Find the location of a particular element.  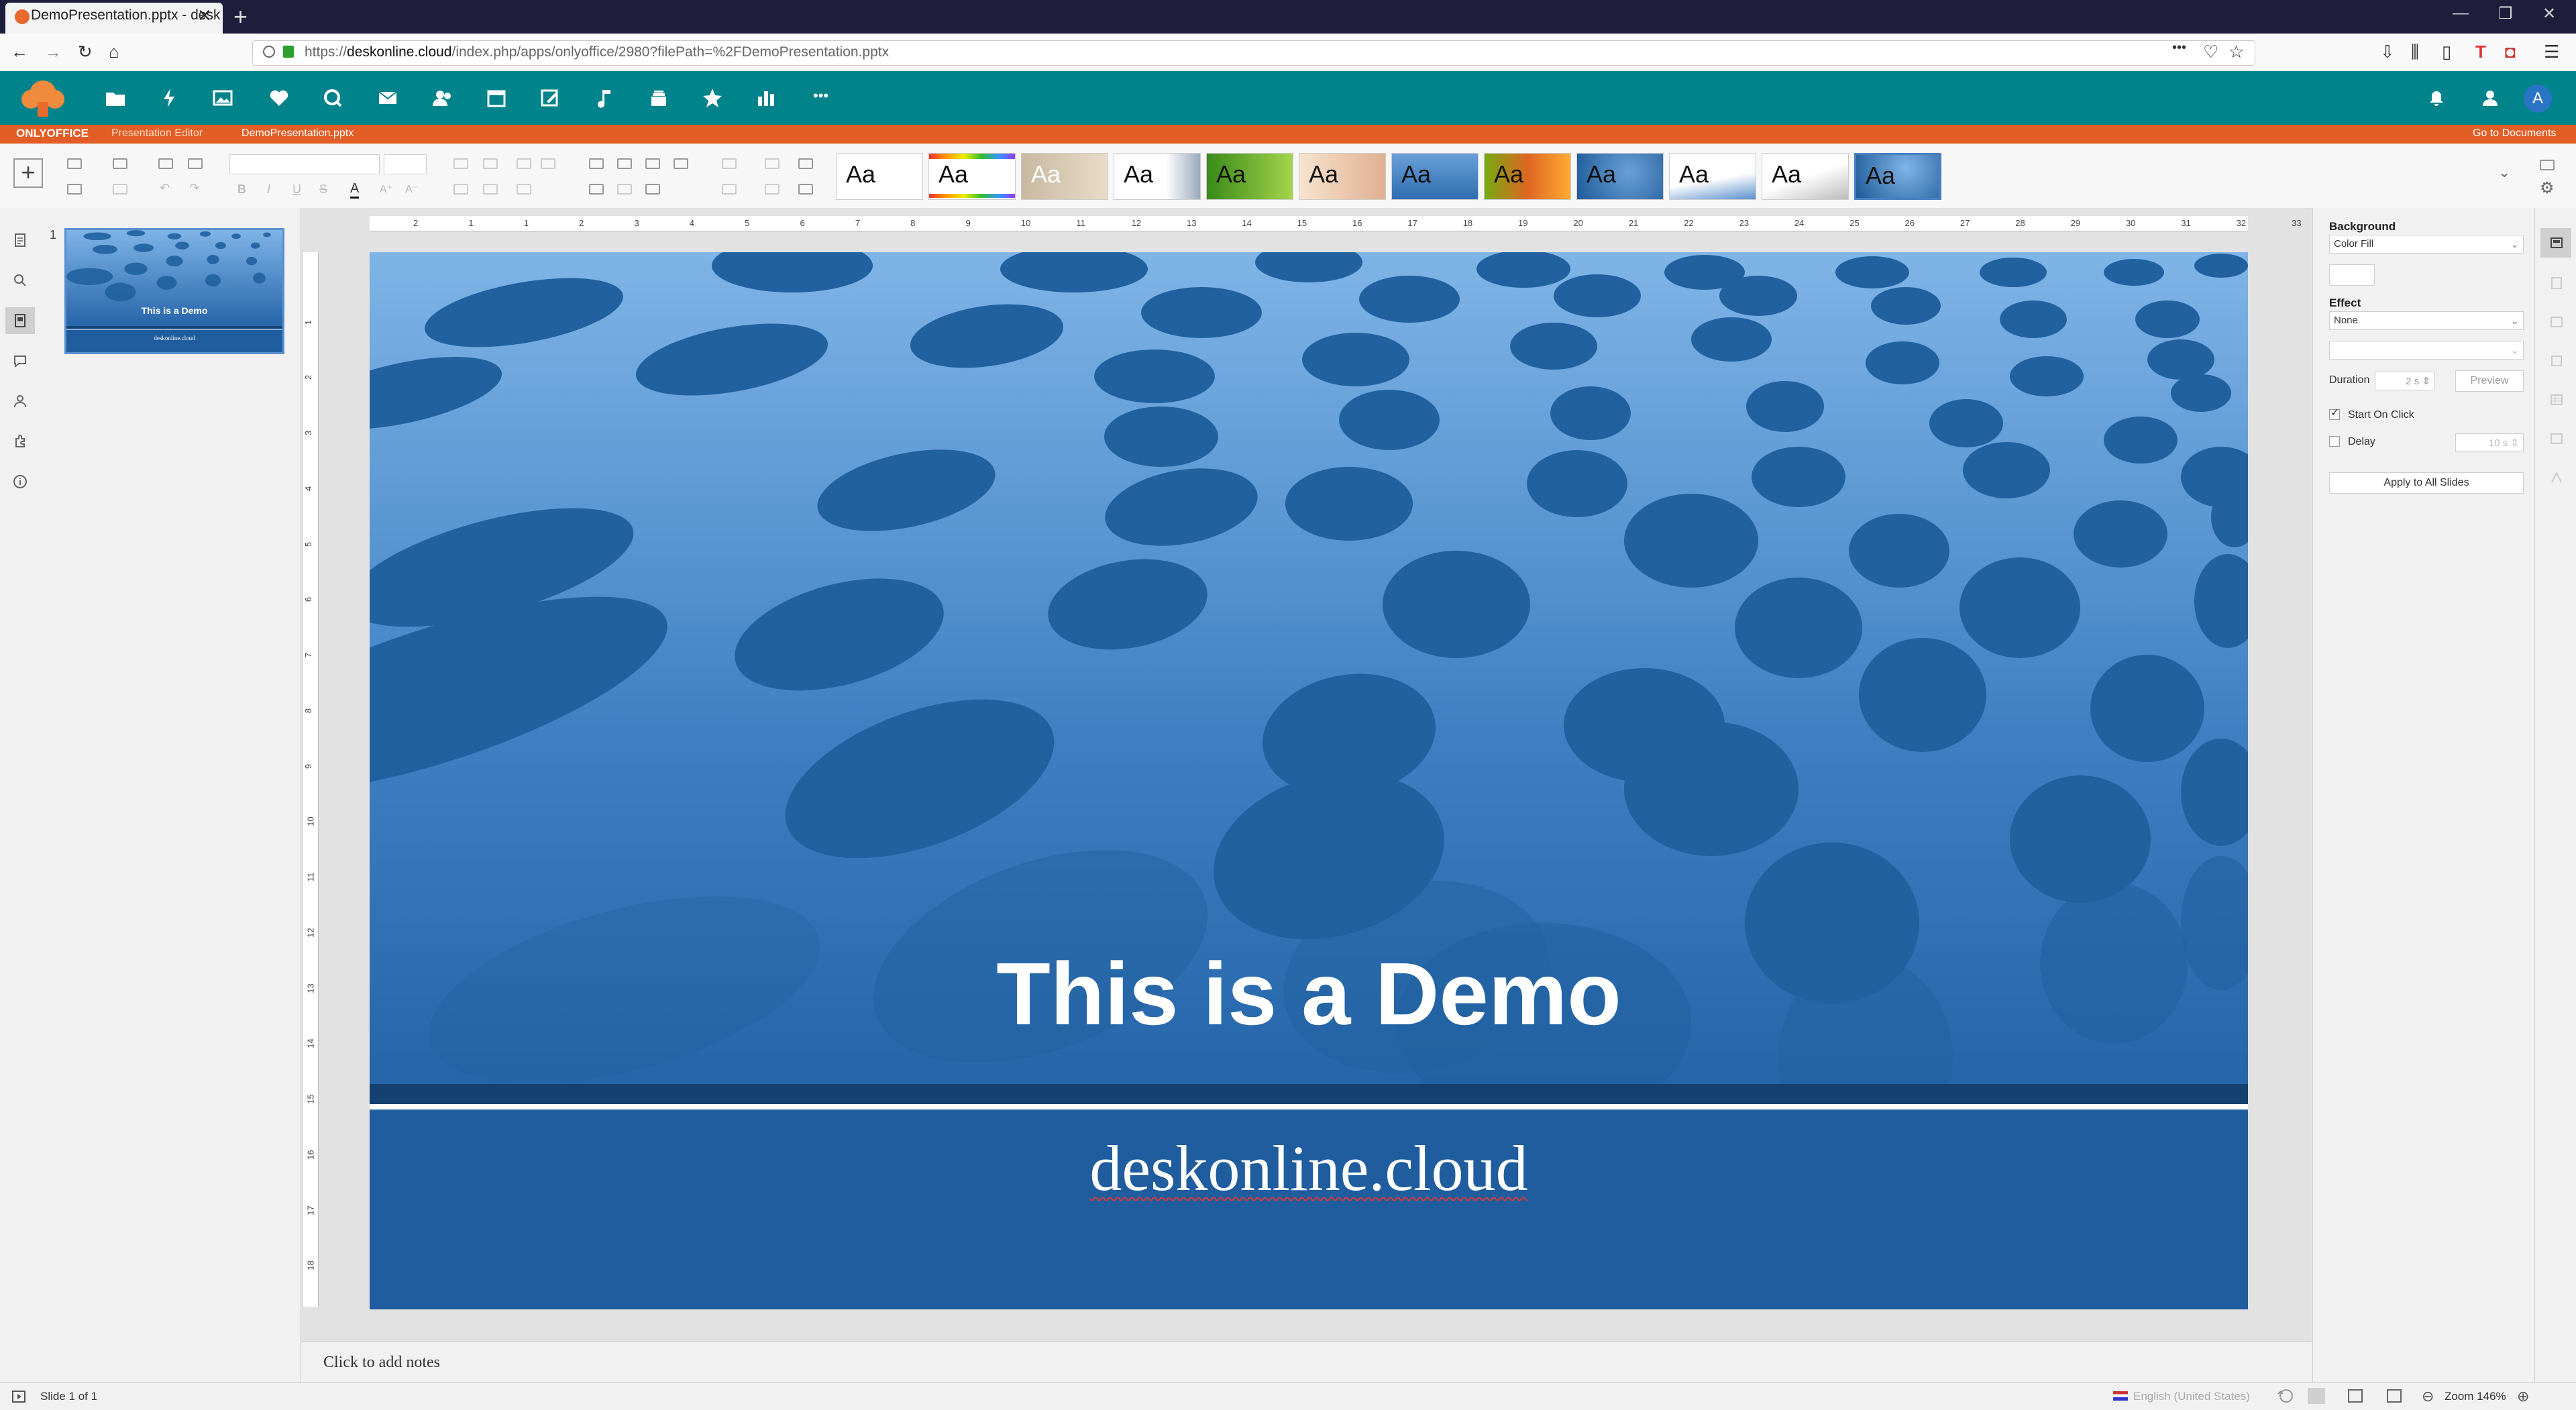

notes-placeholder: Click to add notes is located at coordinates (381, 1363).